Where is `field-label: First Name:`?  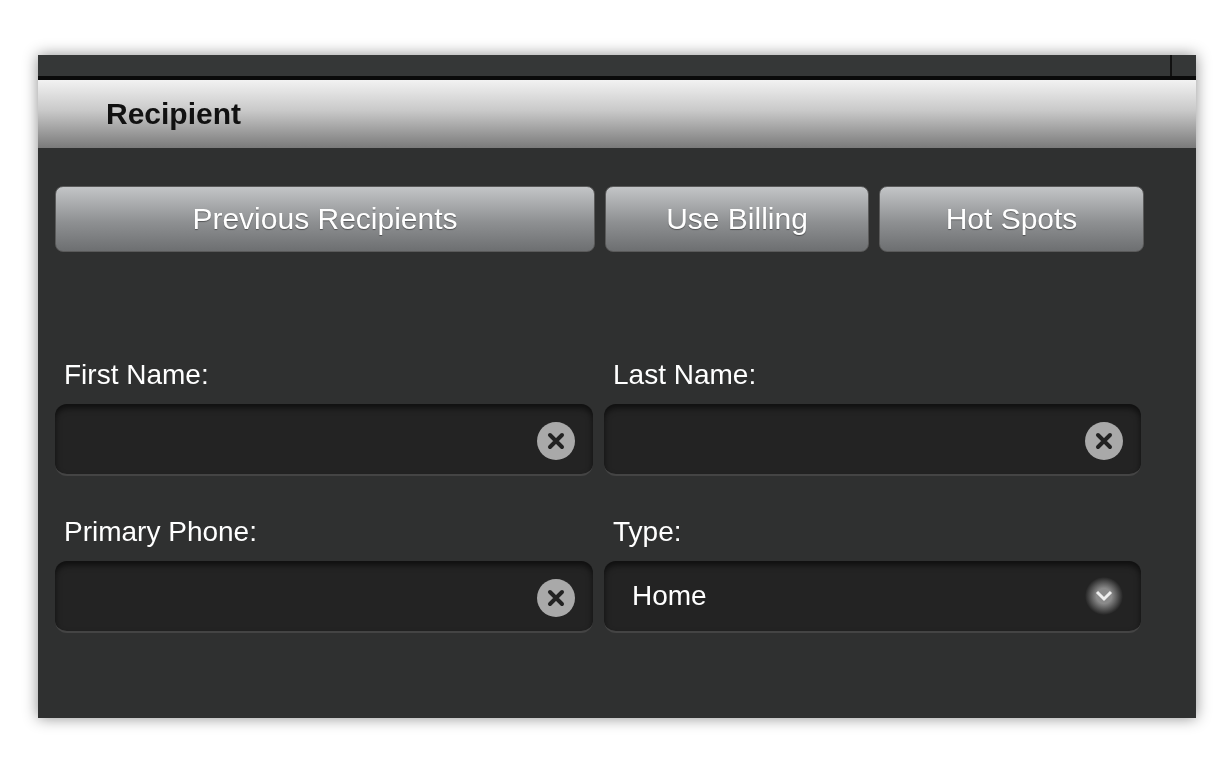
field-label: First Name: is located at coordinates (137, 375).